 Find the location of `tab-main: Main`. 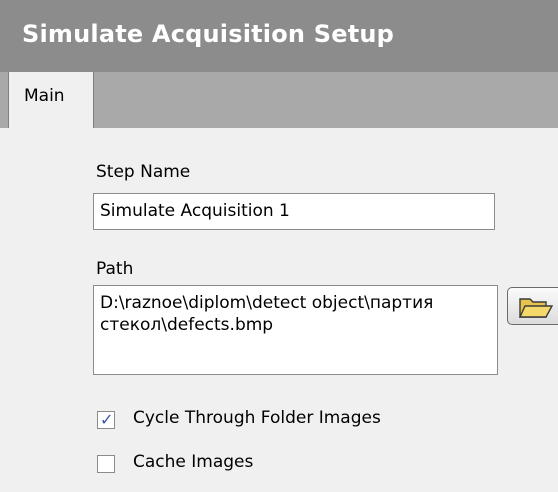

tab-main: Main is located at coordinates (51, 101).